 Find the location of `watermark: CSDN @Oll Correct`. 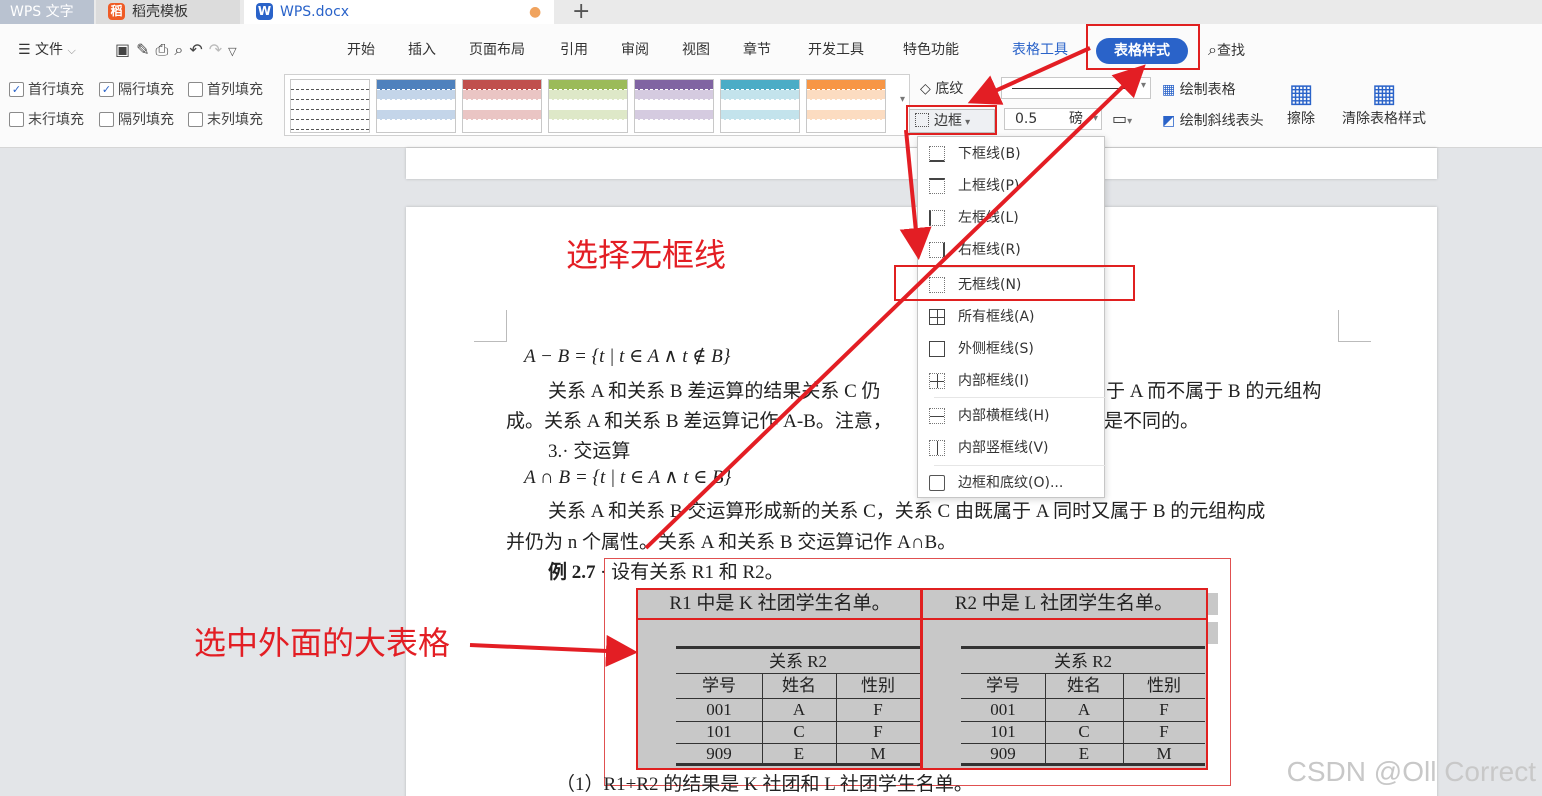

watermark: CSDN @Oll Correct is located at coordinates (1411, 771).